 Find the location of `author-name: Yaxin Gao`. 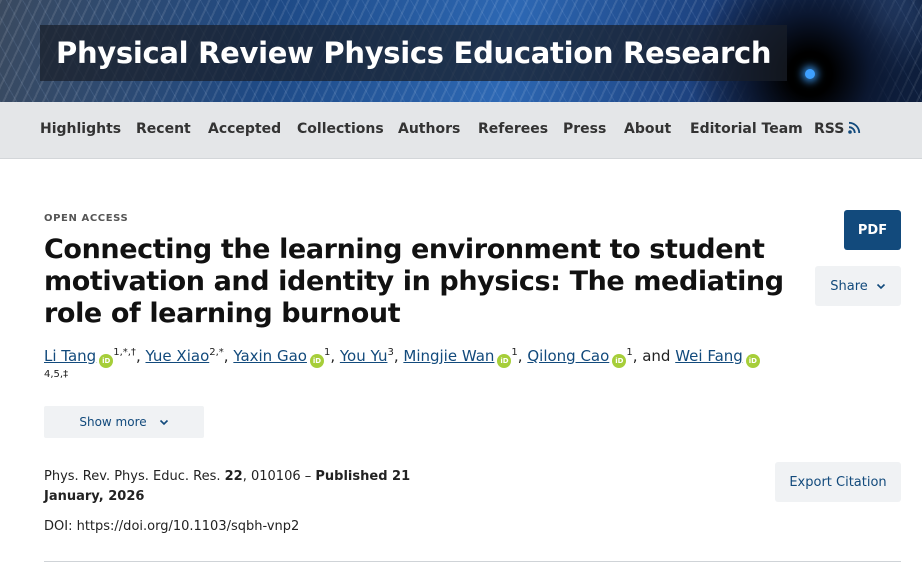

author-name: Yaxin Gao is located at coordinates (270, 356).